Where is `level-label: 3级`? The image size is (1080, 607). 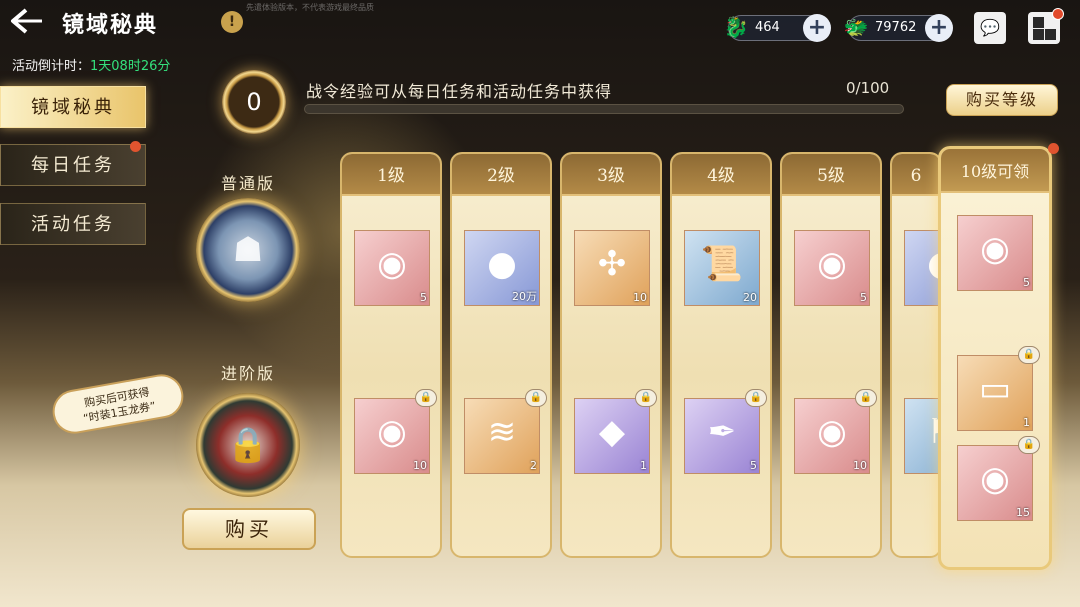 level-label: 3级 is located at coordinates (611, 175).